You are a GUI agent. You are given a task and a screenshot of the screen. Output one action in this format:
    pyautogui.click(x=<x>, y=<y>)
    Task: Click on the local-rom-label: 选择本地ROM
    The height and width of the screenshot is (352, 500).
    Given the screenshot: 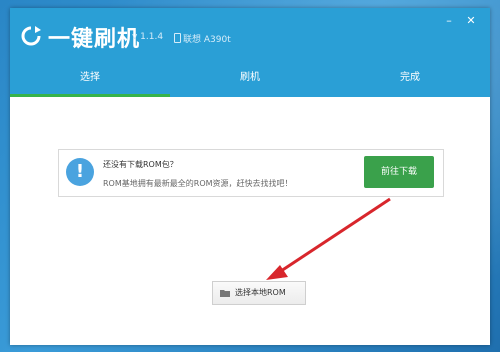 What is the action you would take?
    pyautogui.click(x=260, y=292)
    